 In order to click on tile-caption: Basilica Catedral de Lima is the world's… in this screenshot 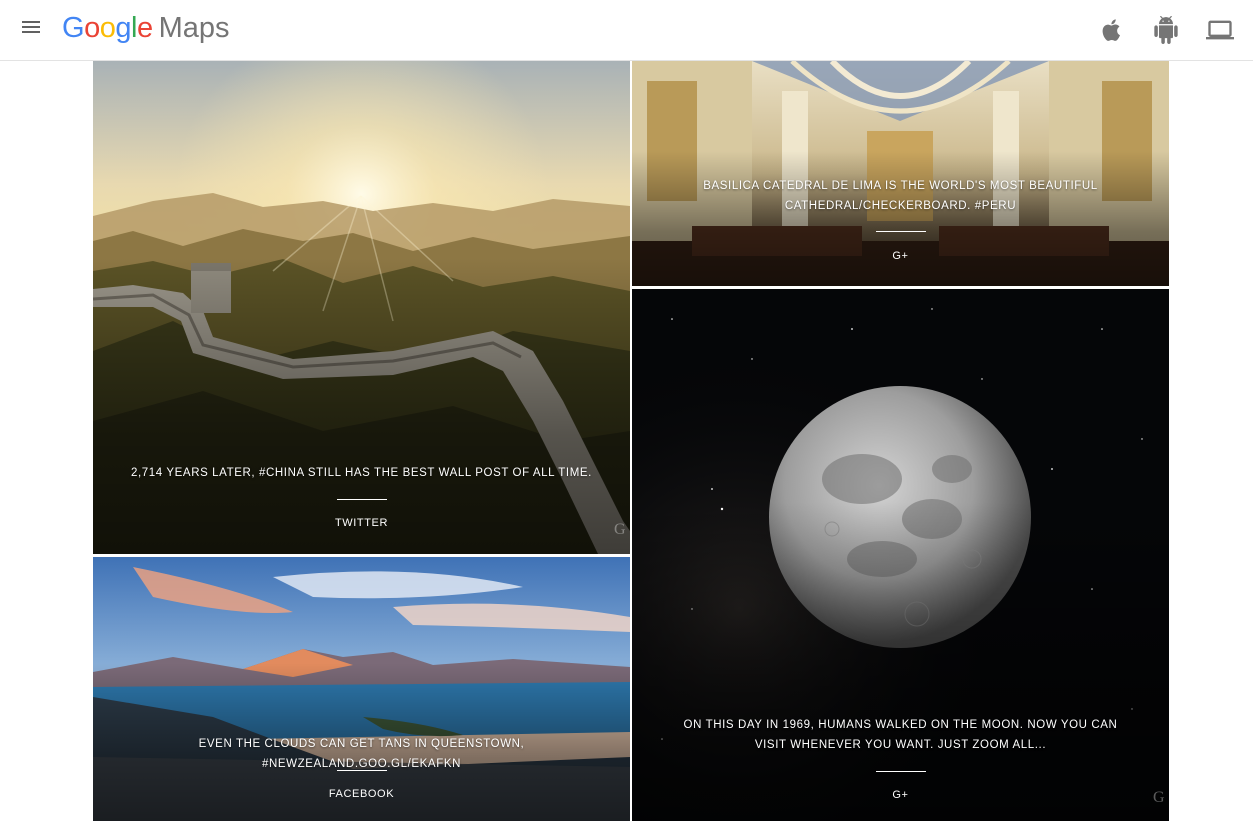, I will do `click(900, 196)`.